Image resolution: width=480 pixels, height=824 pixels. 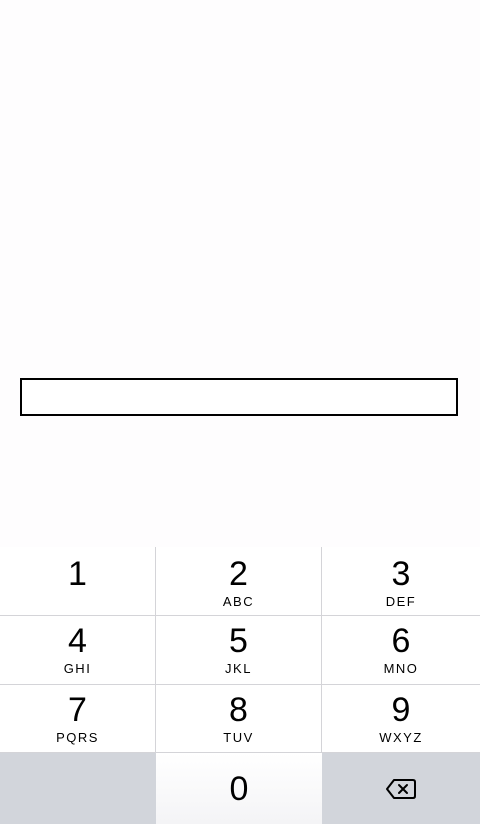 What do you see at coordinates (401, 709) in the screenshot?
I see `key-digit: 9` at bounding box center [401, 709].